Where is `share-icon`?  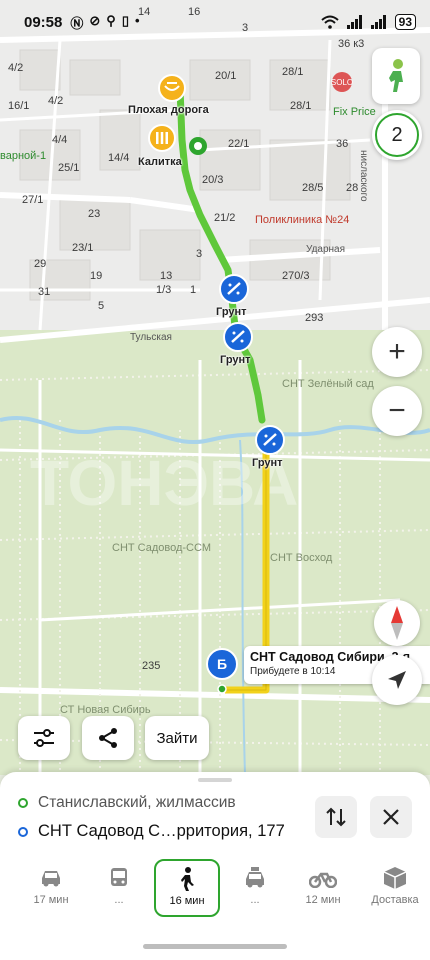 share-icon is located at coordinates (108, 738).